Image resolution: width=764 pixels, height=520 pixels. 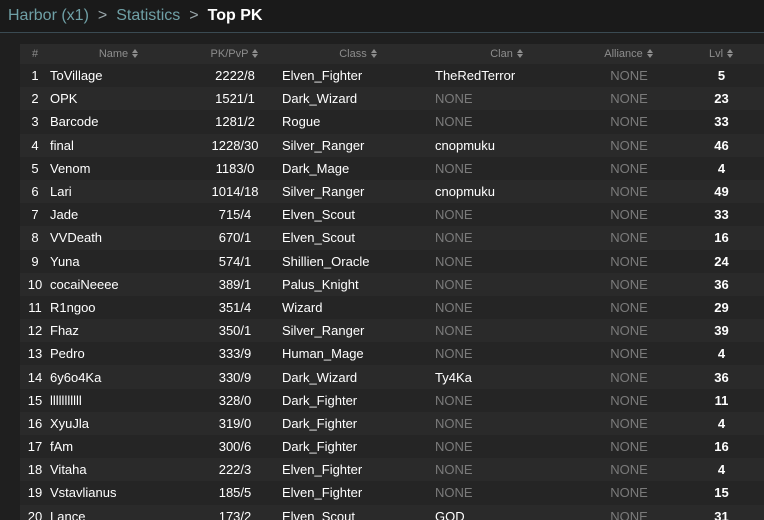 I want to click on player-name-cell: Pedro, so click(x=67, y=354).